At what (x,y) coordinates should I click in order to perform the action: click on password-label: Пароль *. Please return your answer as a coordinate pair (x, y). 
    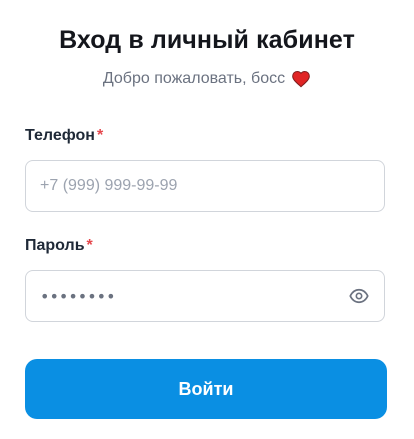
    Looking at the image, I should click on (59, 246).